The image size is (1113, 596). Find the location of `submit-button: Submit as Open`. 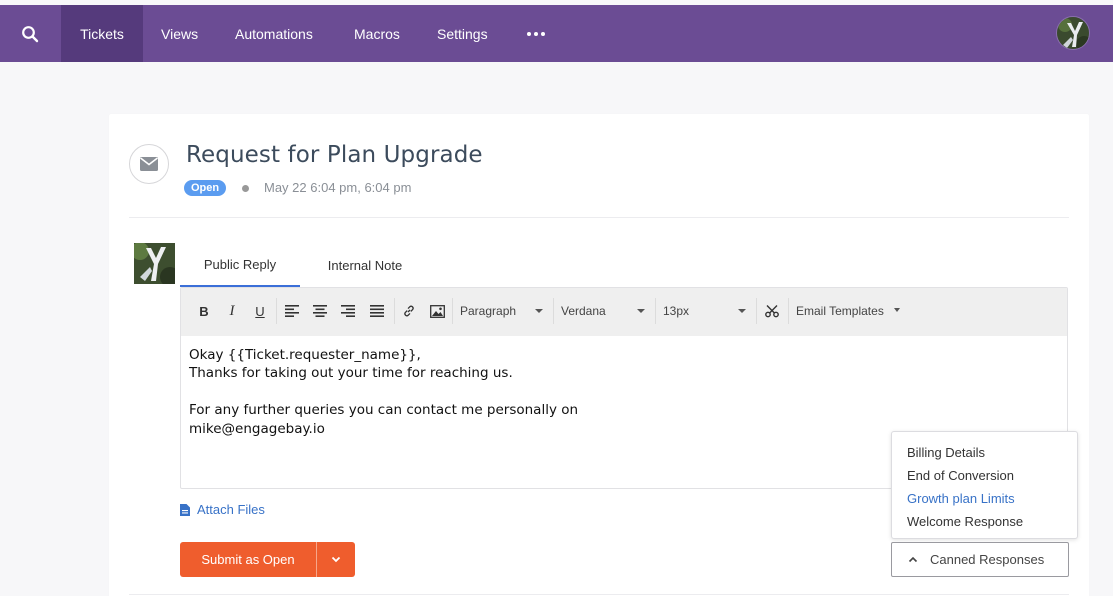

submit-button: Submit as Open is located at coordinates (267, 559).